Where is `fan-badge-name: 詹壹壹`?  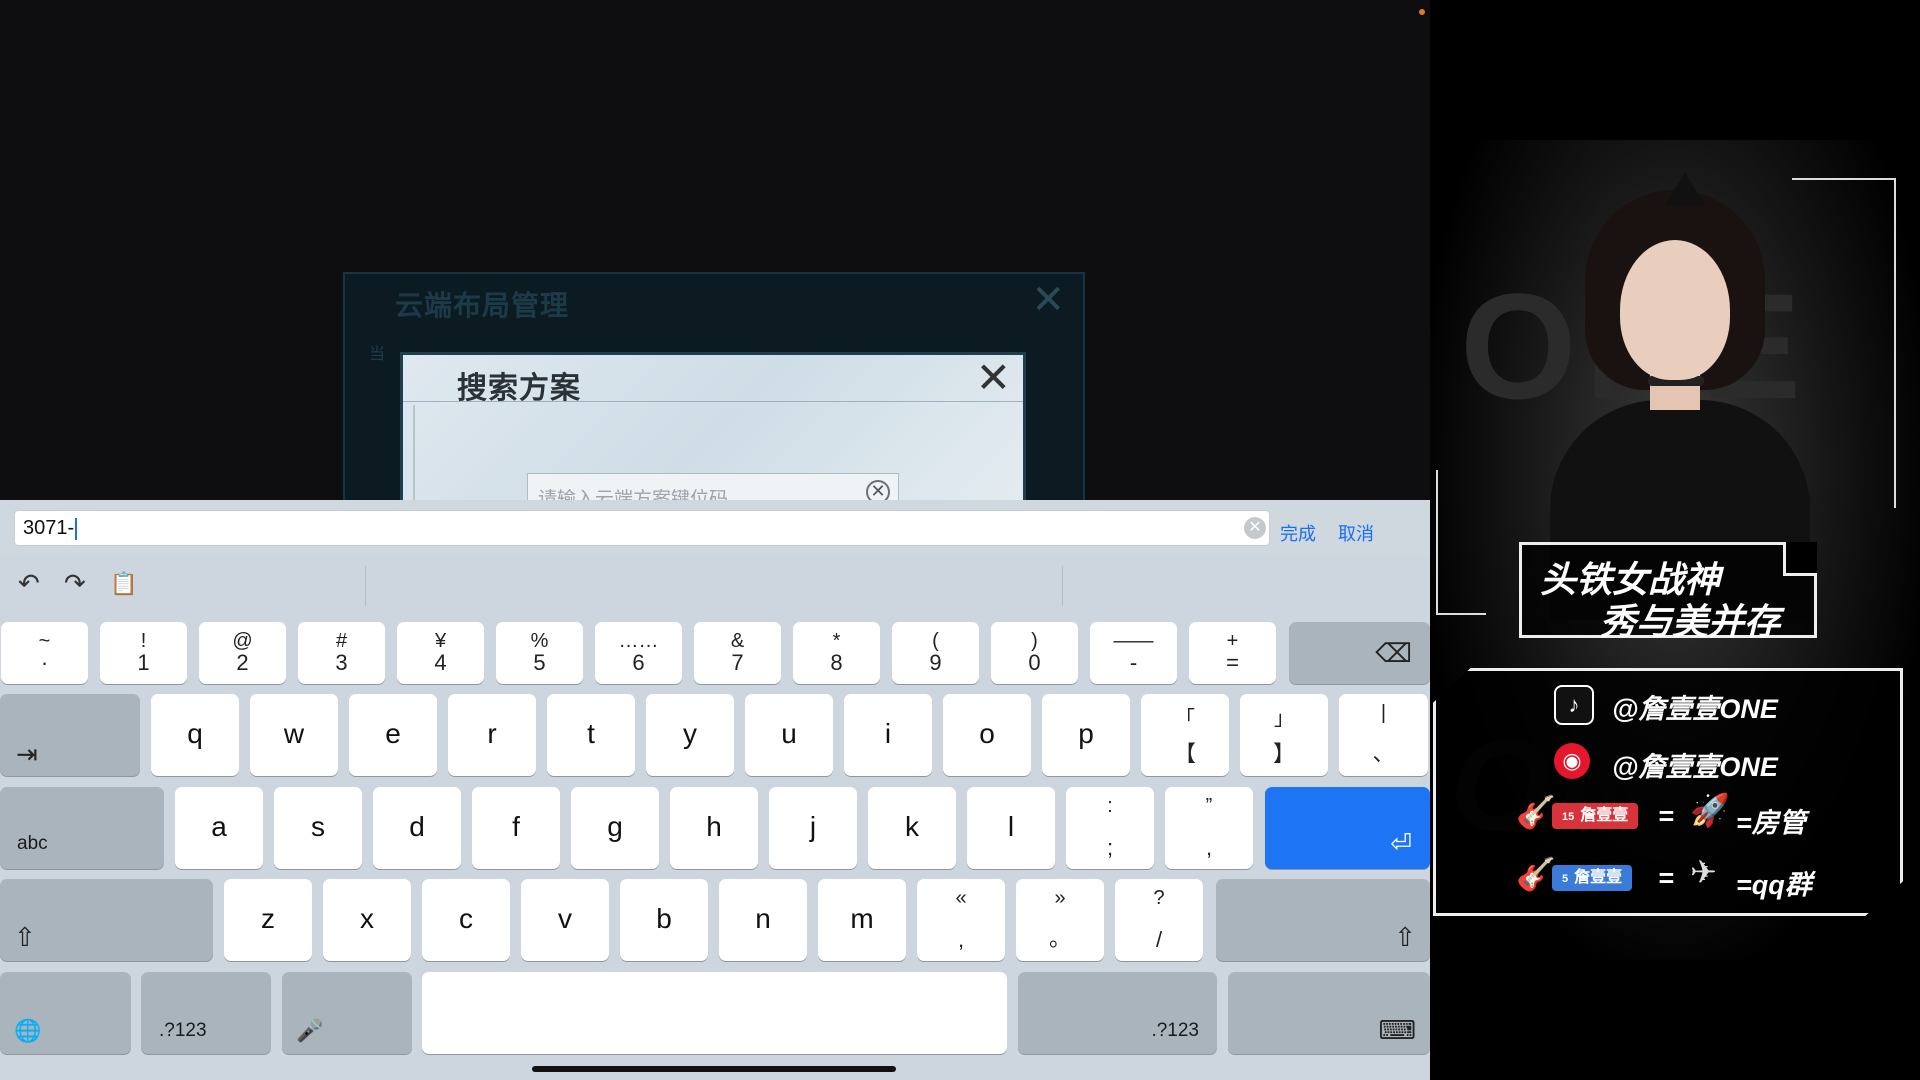 fan-badge-name: 詹壹壹 is located at coordinates (1598, 877).